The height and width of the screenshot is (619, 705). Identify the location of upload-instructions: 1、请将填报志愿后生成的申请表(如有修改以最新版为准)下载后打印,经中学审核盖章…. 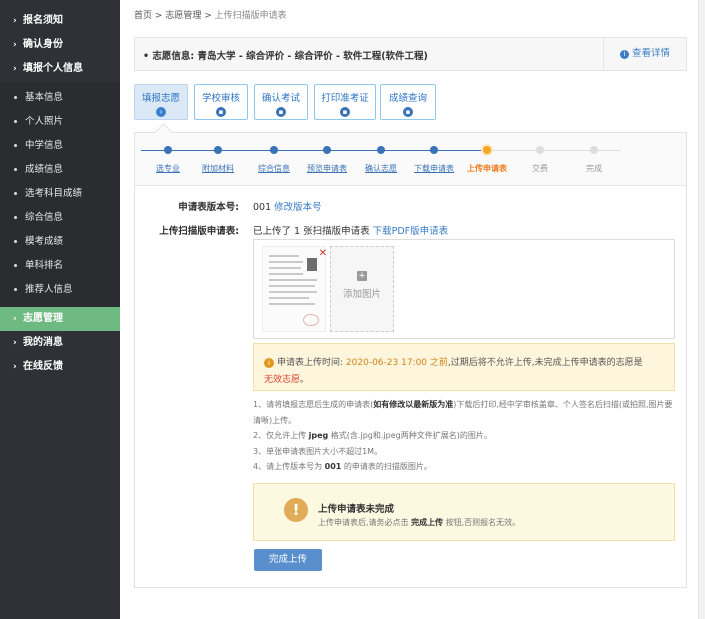
(463, 435).